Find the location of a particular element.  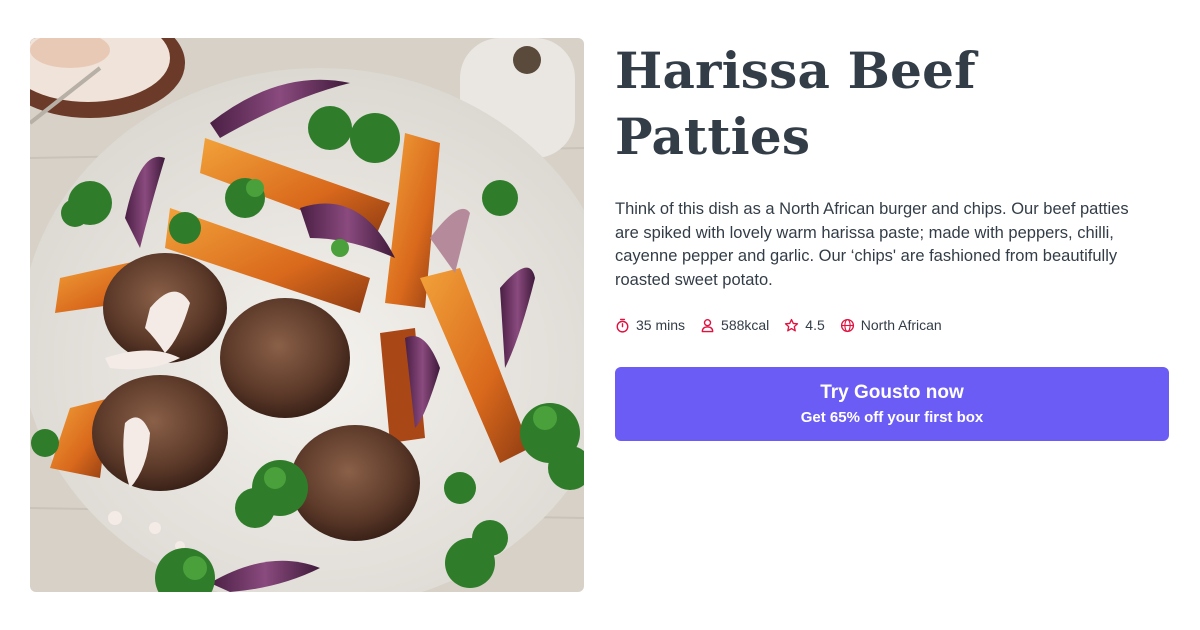

globe-icon is located at coordinates (847, 325).